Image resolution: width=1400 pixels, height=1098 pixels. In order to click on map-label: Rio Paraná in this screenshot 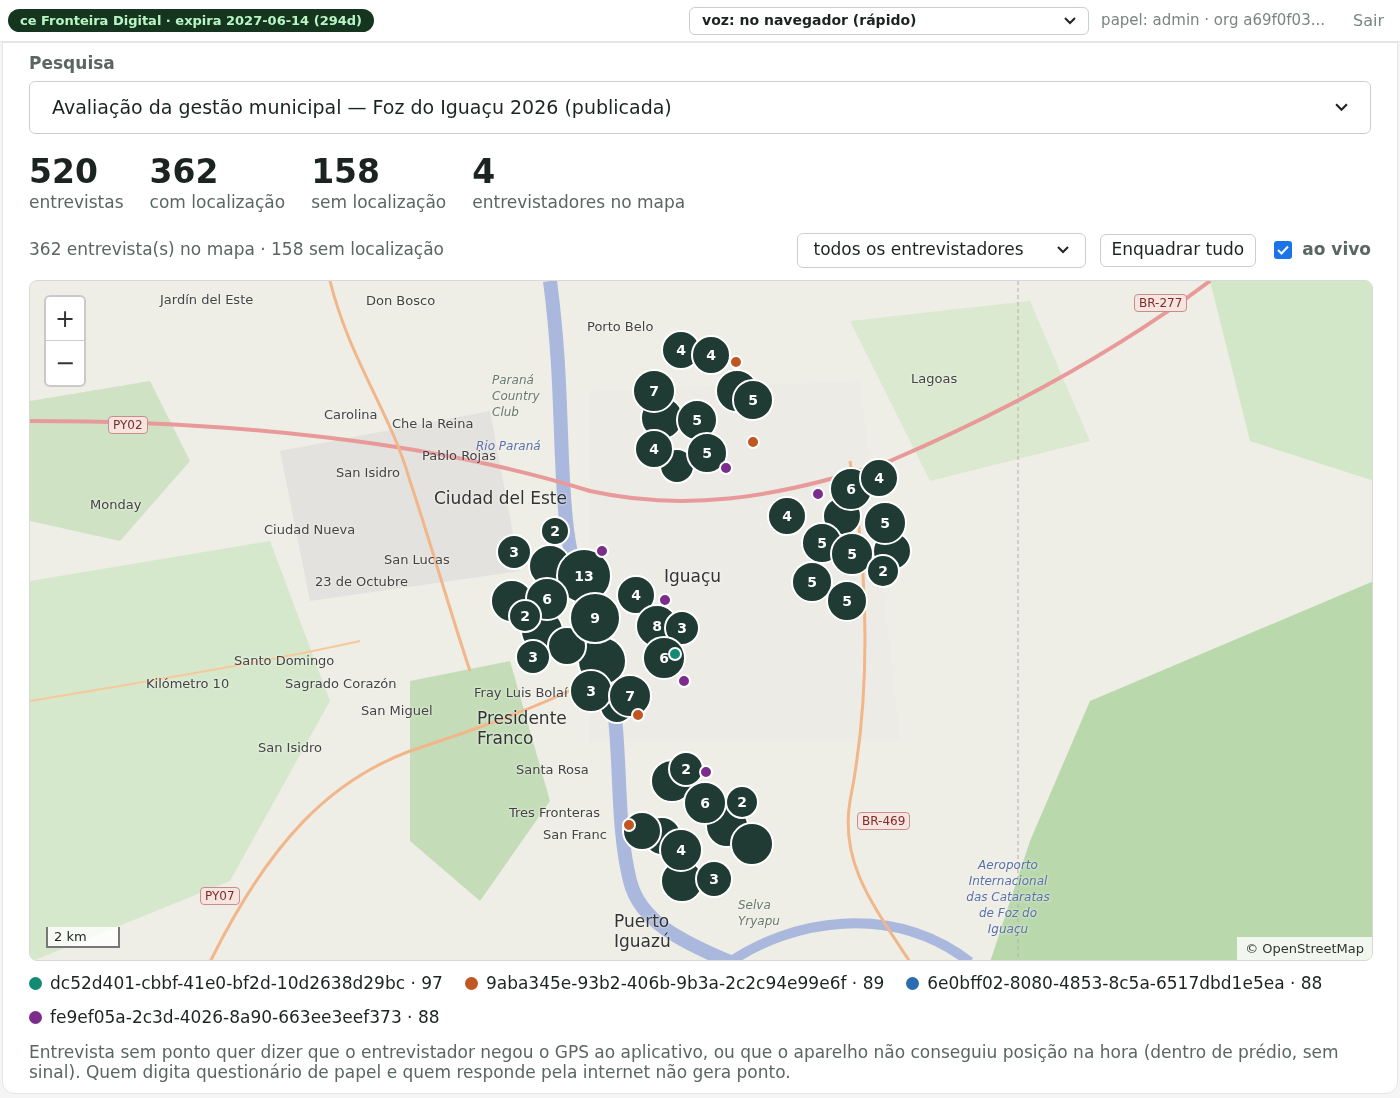, I will do `click(508, 445)`.